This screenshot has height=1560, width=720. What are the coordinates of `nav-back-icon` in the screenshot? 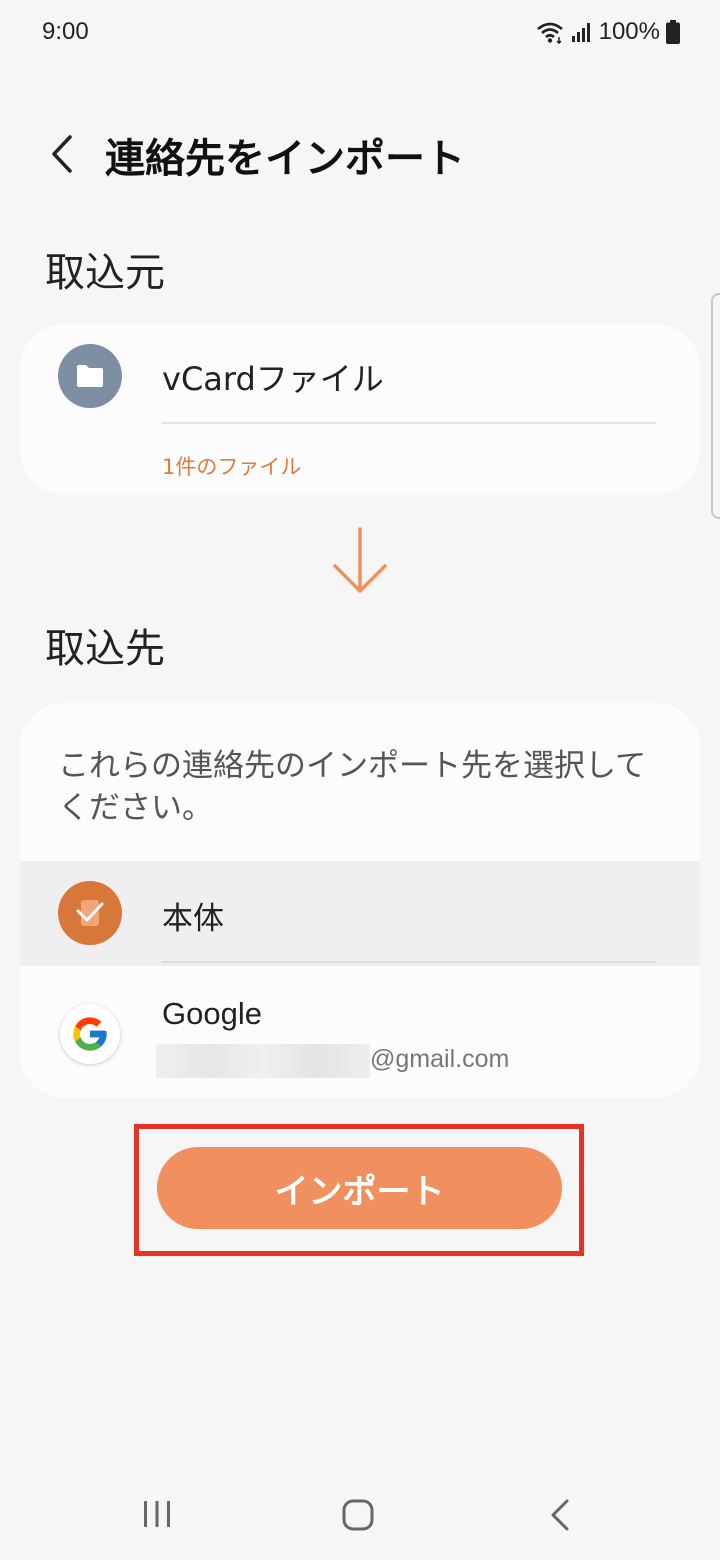 It's located at (560, 1515).